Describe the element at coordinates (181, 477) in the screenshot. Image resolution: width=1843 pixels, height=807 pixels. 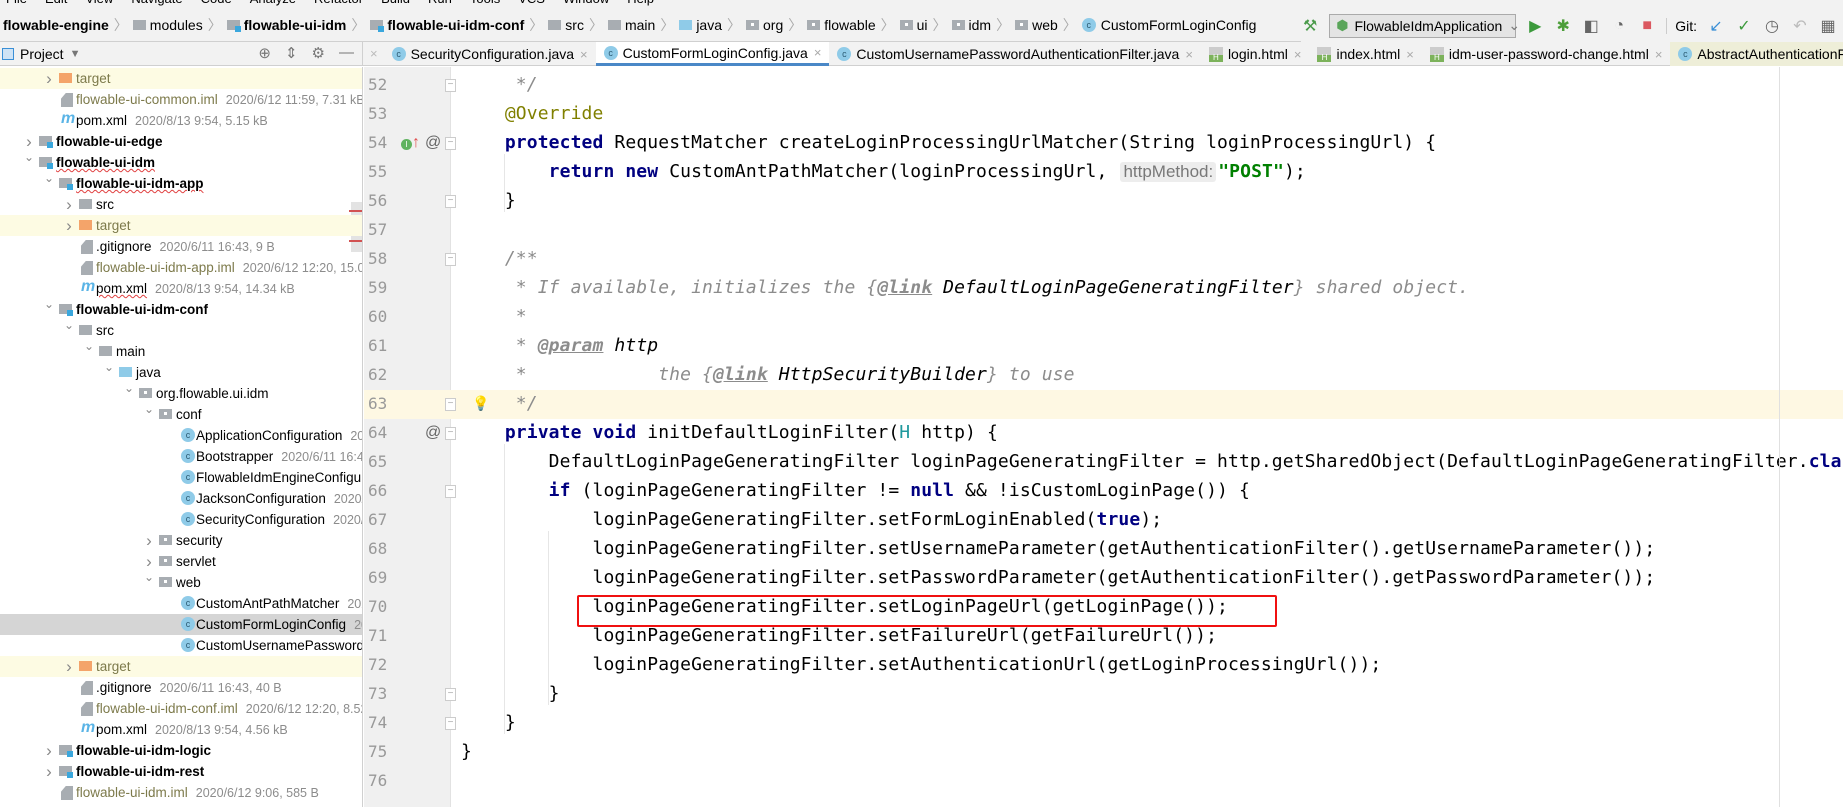
I see `tree-item: c FlowableIdmEngineConfigura` at that location.